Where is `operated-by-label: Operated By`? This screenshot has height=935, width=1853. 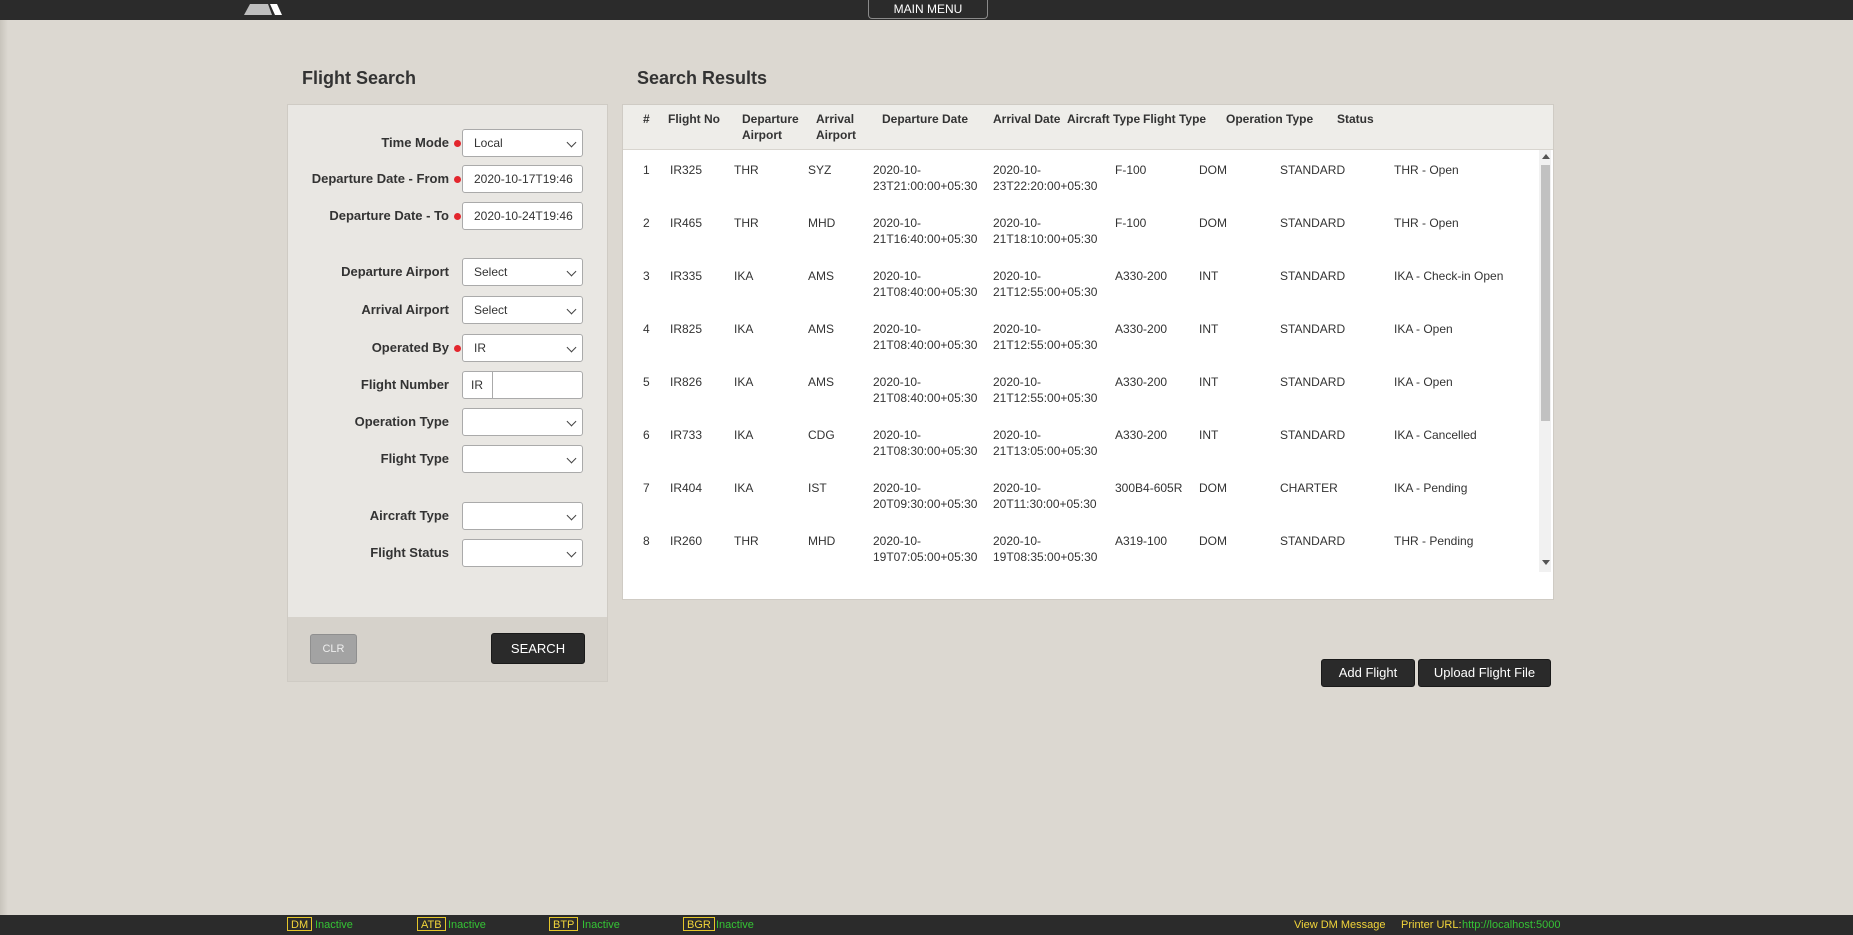
operated-by-label: Operated By is located at coordinates (410, 347).